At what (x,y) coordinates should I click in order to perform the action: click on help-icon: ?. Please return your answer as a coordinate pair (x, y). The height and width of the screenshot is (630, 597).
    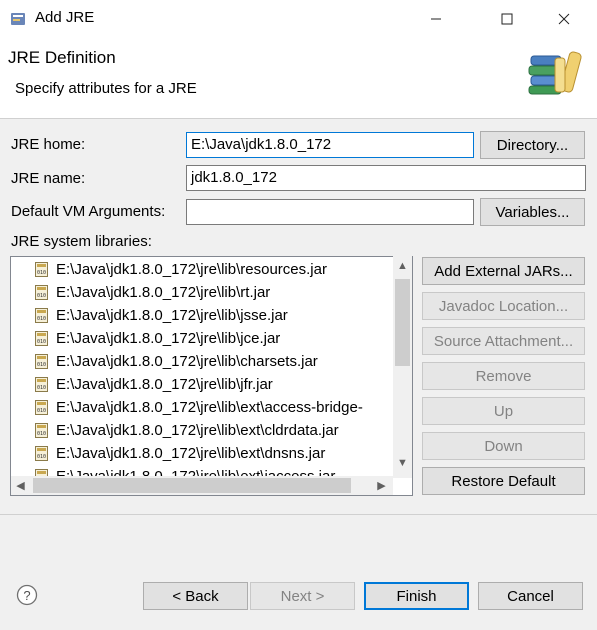
    Looking at the image, I should click on (27, 595).